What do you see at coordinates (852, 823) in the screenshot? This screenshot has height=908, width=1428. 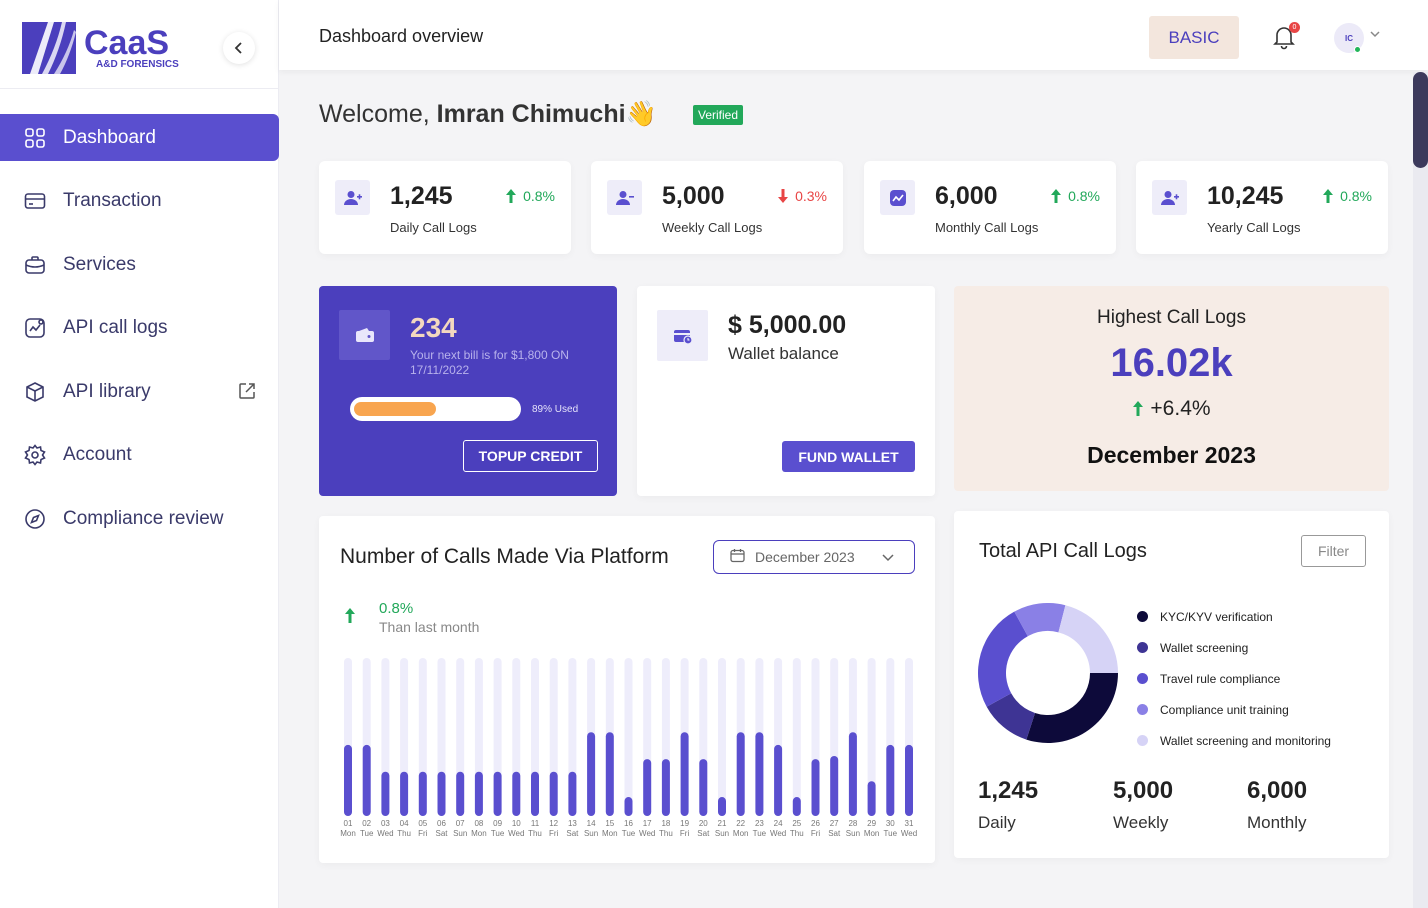 I see `x-tick-label: 28` at bounding box center [852, 823].